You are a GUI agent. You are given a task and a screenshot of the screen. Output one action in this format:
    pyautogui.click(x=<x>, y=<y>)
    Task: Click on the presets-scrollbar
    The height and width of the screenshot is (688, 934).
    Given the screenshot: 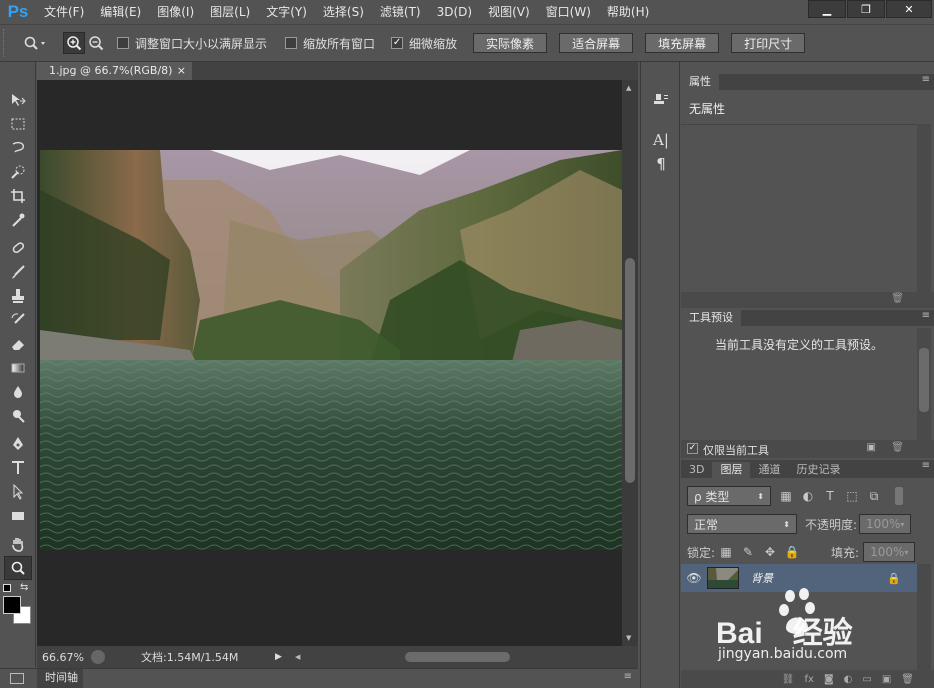 What is the action you would take?
    pyautogui.click(x=924, y=384)
    